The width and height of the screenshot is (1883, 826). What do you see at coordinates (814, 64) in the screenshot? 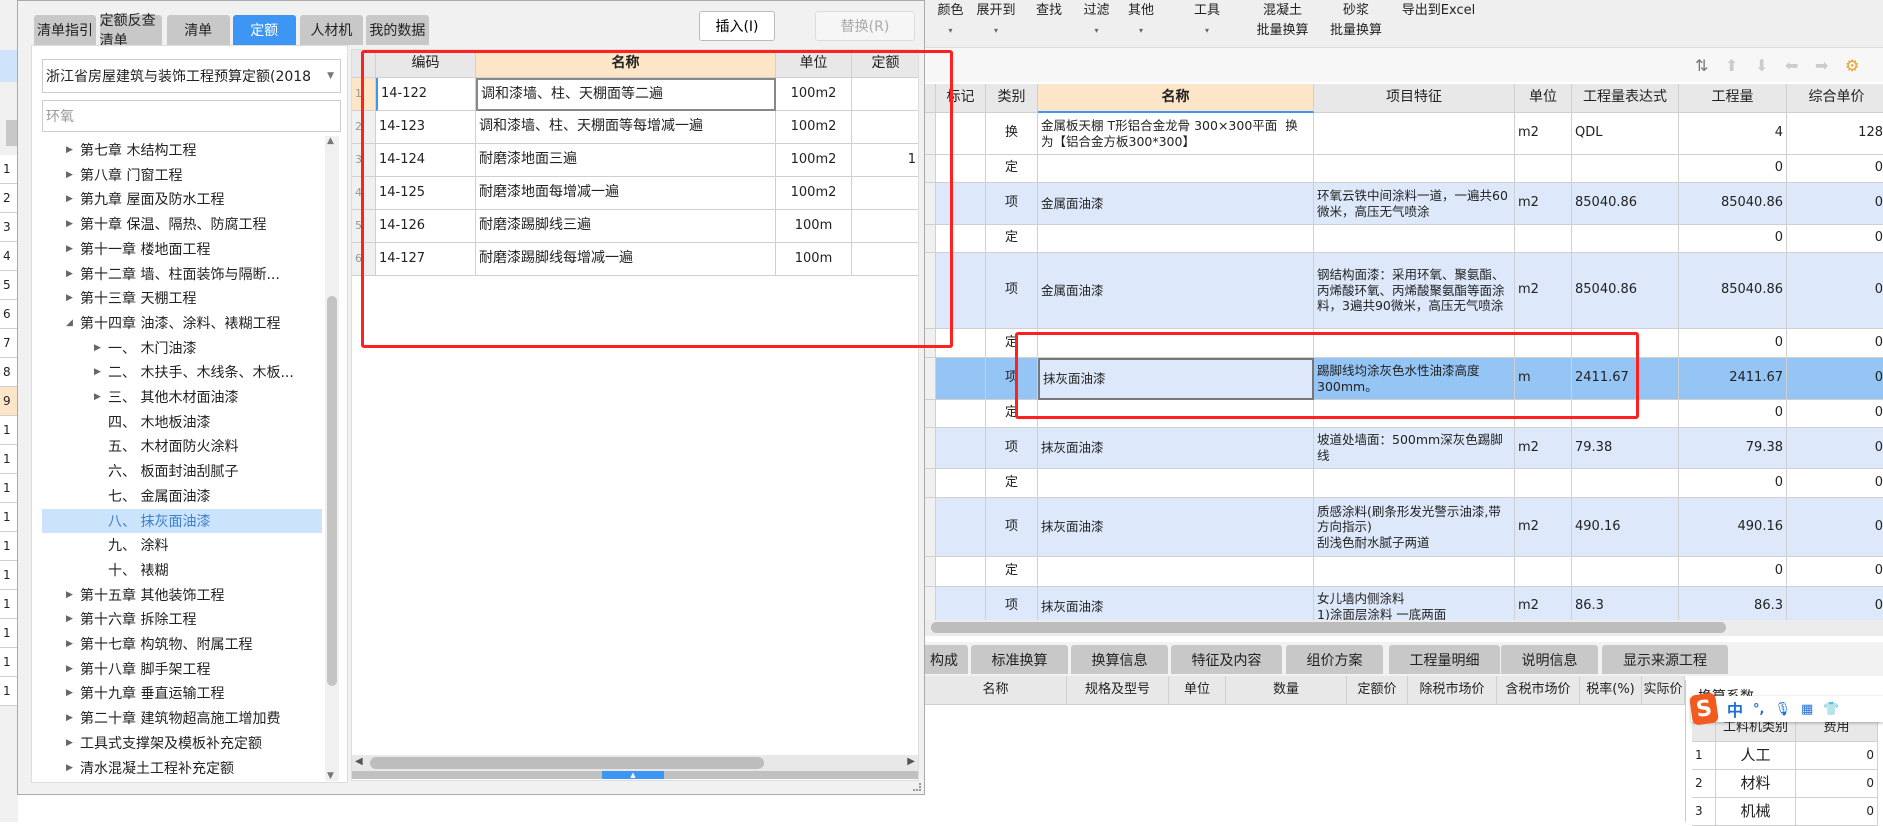
I see `quota-grid-header-3: 单位` at bounding box center [814, 64].